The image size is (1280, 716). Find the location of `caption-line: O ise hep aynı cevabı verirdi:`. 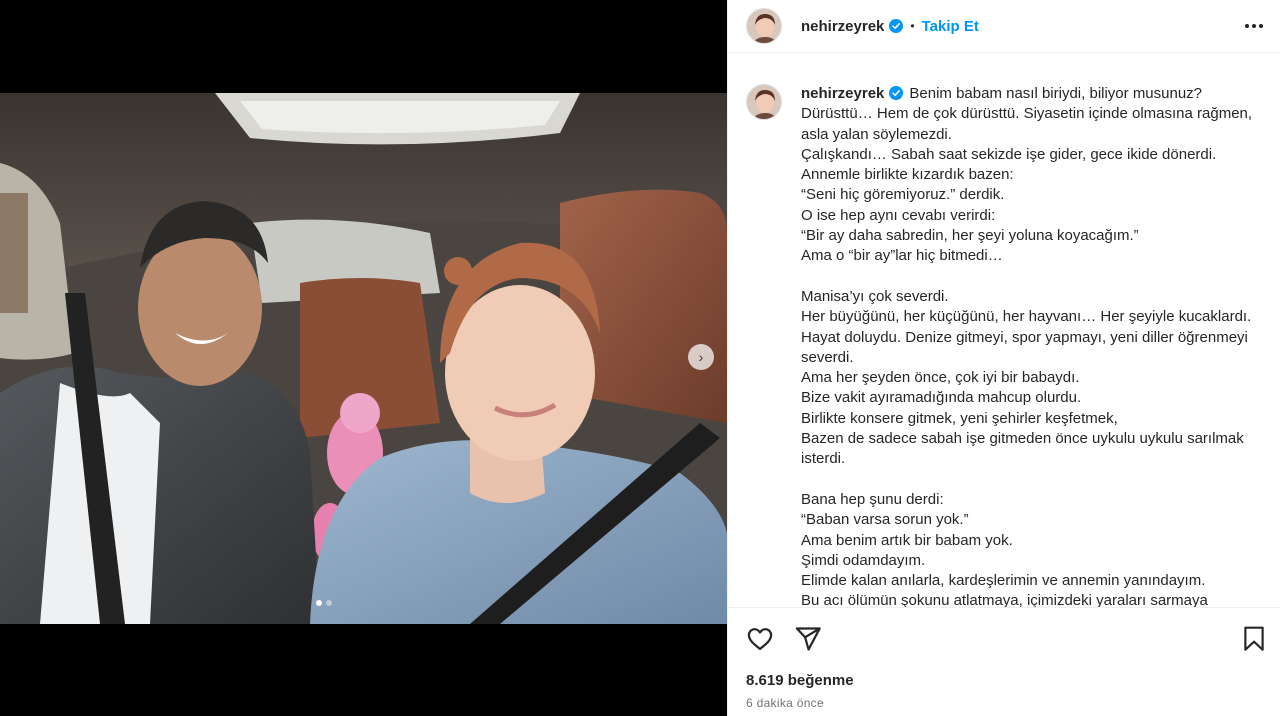

caption-line: O ise hep aynı cevabı verirdi: is located at coordinates (898, 215).